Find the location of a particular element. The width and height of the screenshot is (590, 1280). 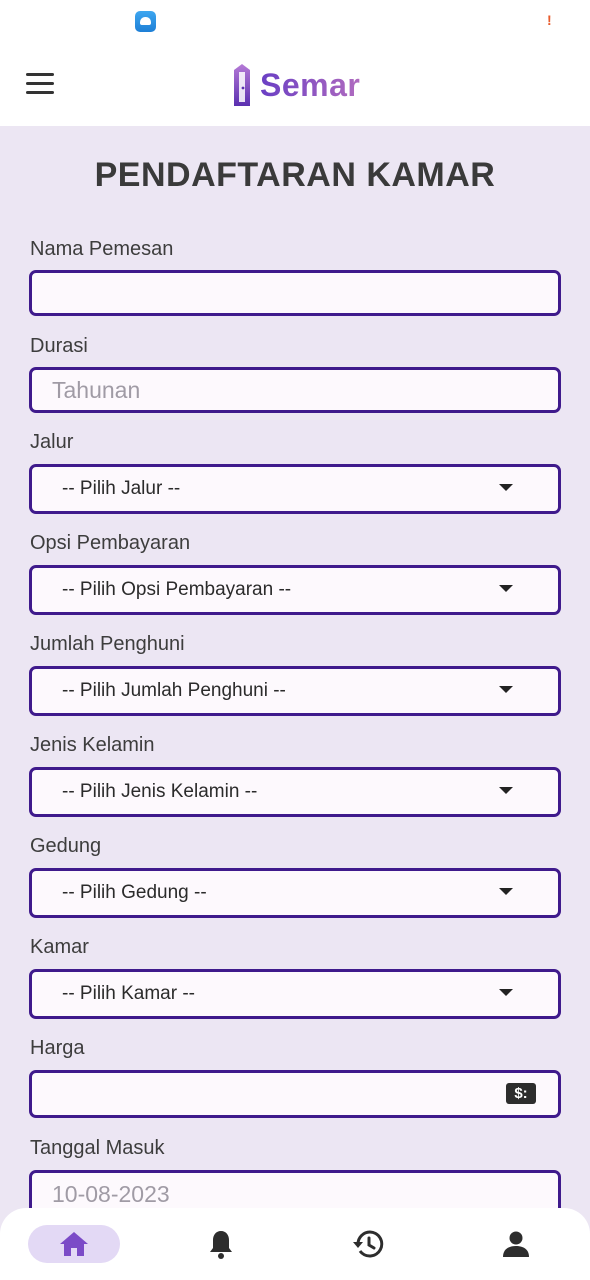

alert-indicator: ! is located at coordinates (549, 20).